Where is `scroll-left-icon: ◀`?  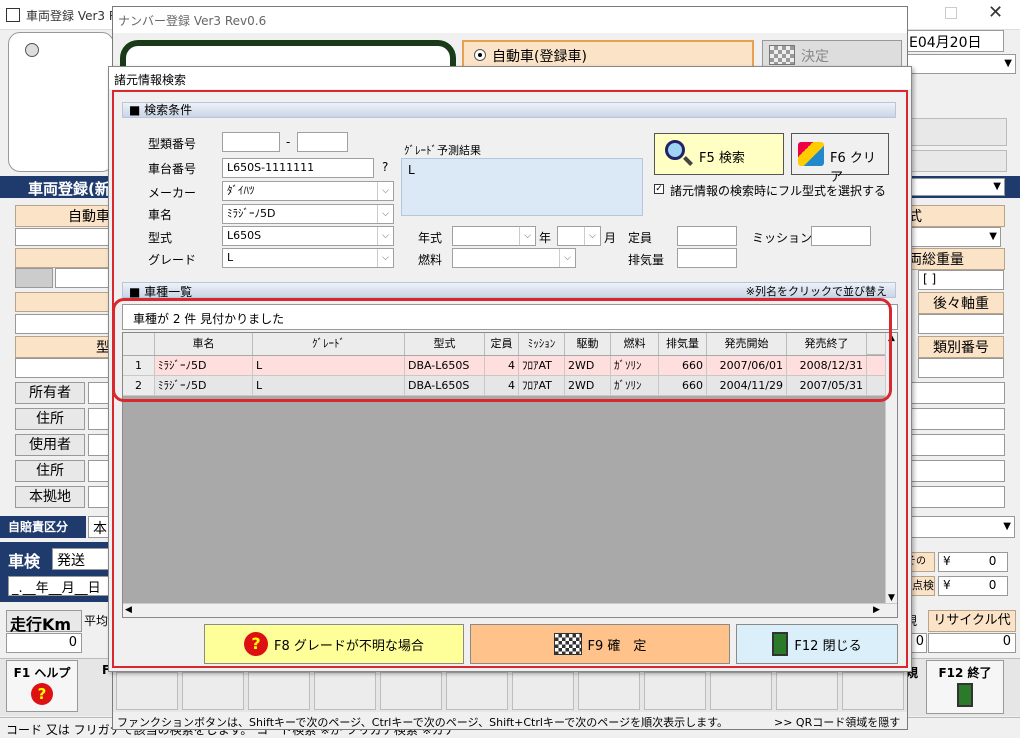
scroll-left-icon: ◀ is located at coordinates (128, 610).